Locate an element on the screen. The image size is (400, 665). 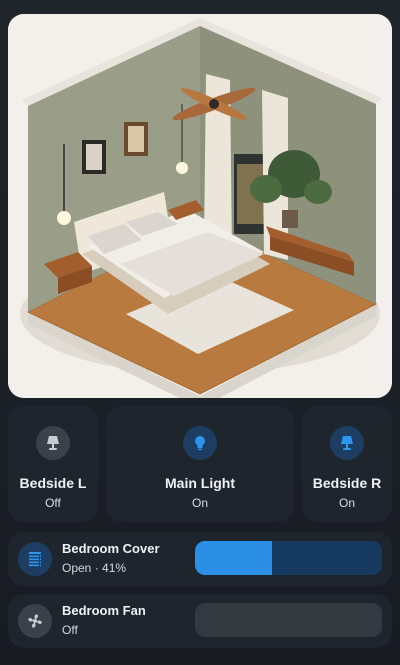
cover-name: Bedroom Cover is located at coordinates (111, 548).